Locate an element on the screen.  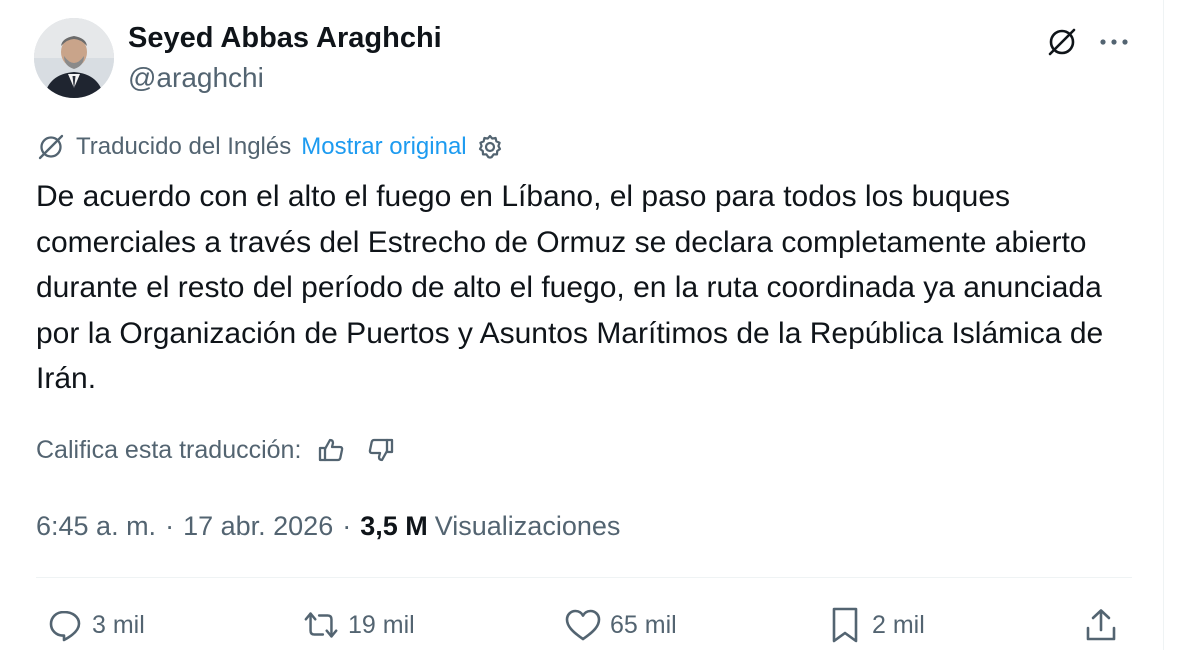
translated-icon is located at coordinates (51, 147).